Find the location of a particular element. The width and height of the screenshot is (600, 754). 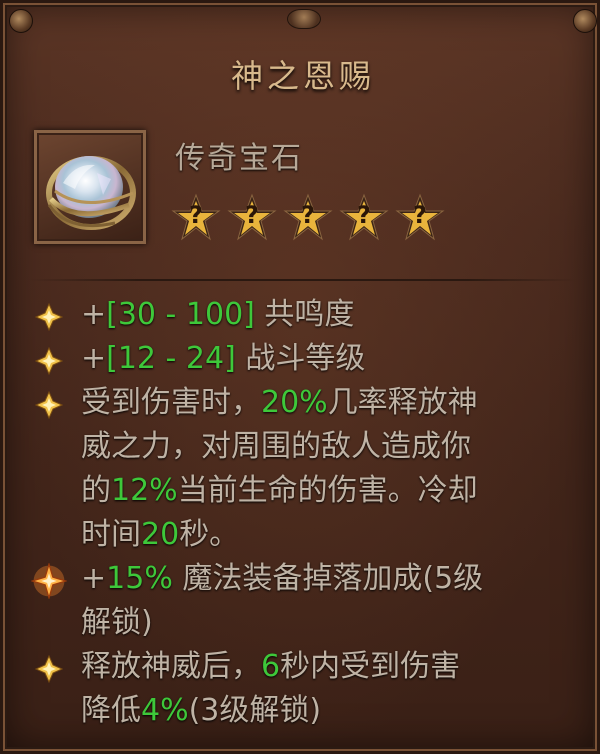

affix-value: 6 is located at coordinates (271, 666).